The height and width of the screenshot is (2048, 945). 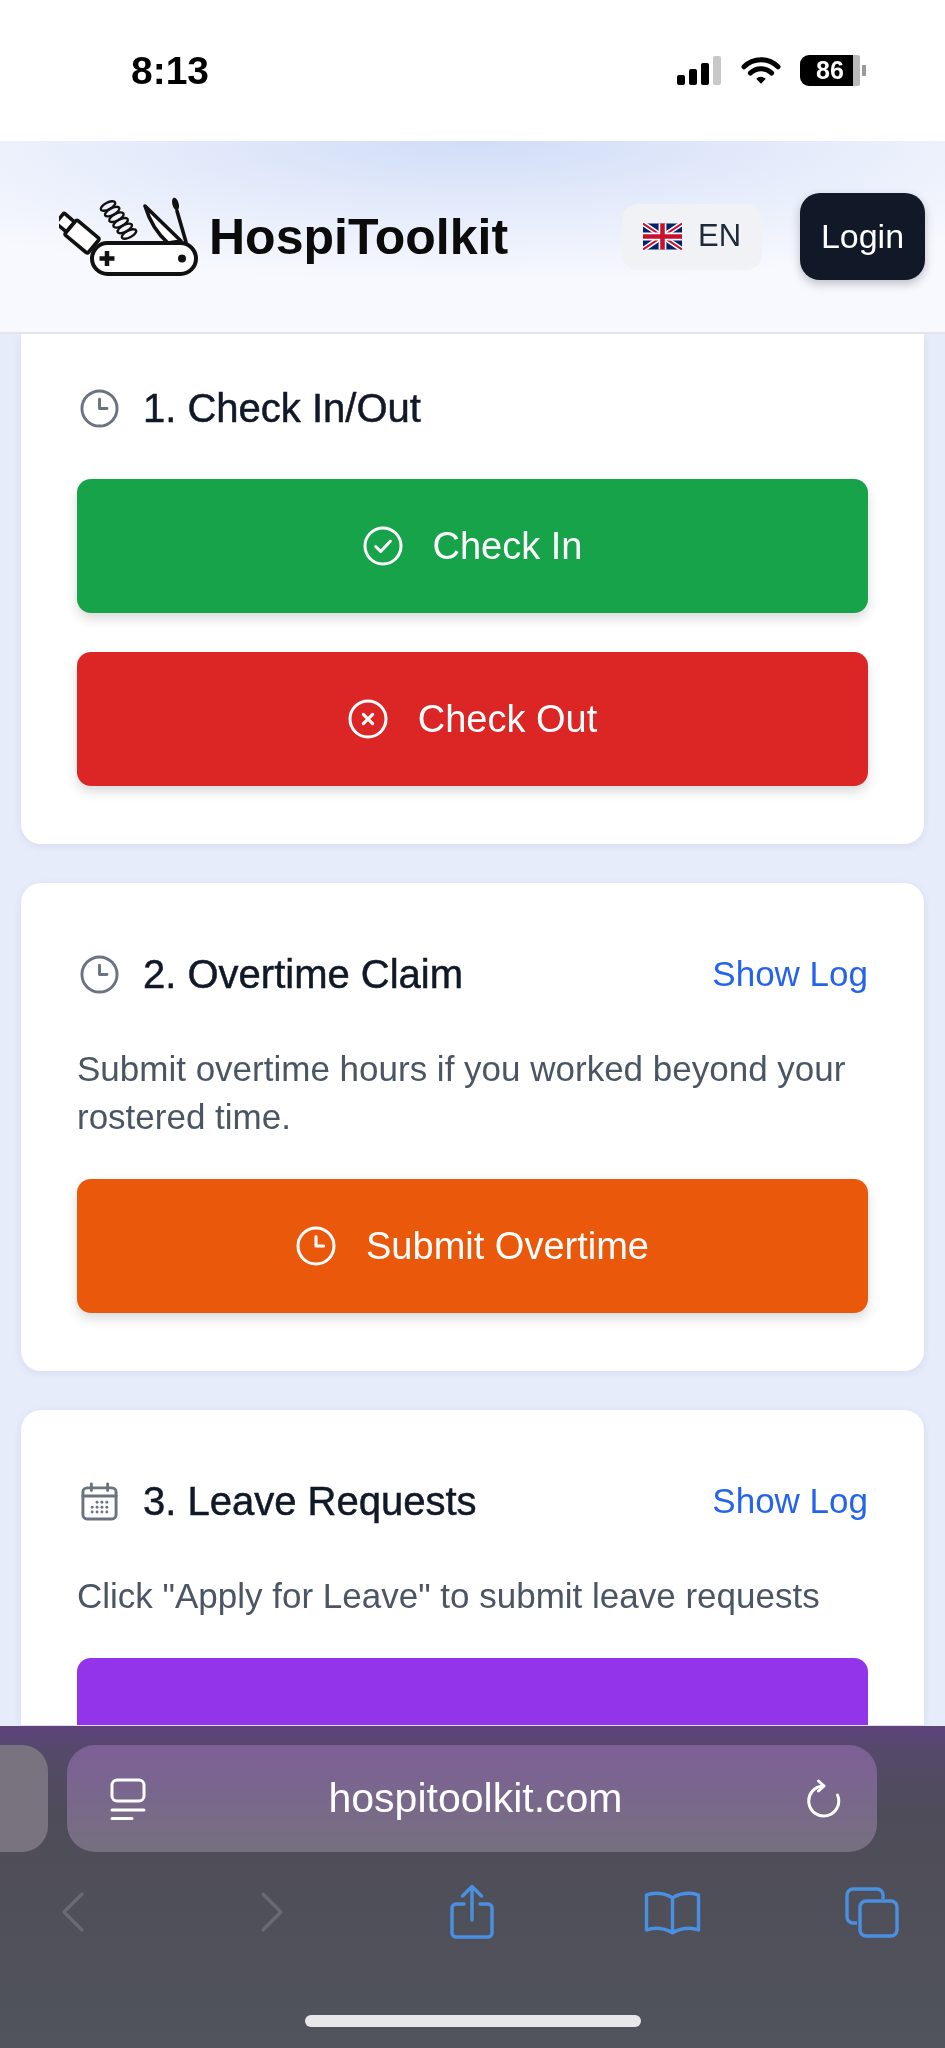 What do you see at coordinates (872, 1912) in the screenshot?
I see `tabs-icon` at bounding box center [872, 1912].